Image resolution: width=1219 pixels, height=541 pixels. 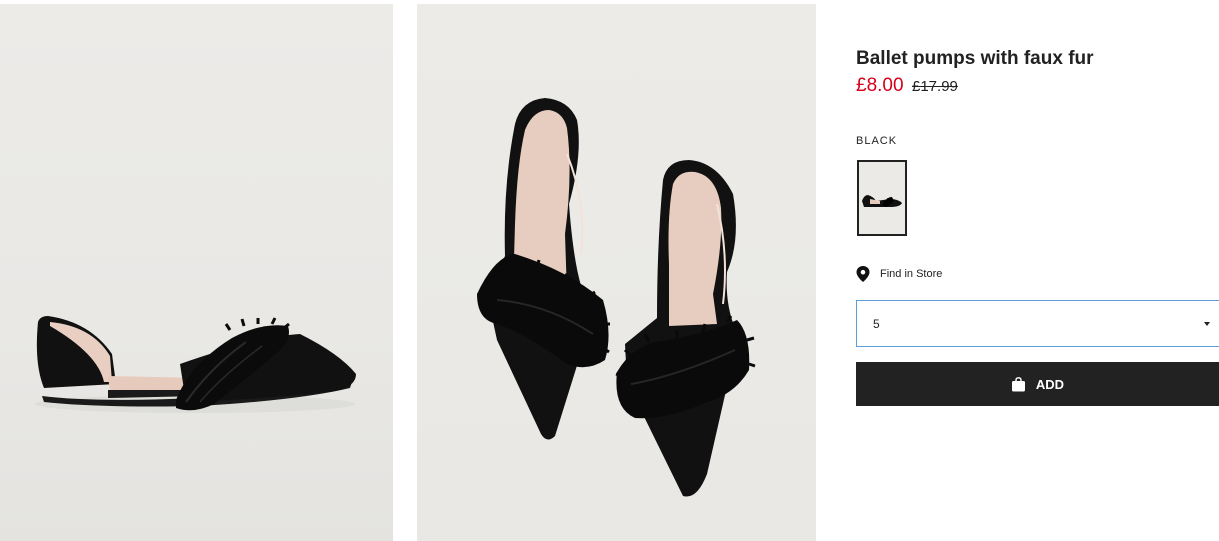 I want to click on map-pin-icon, so click(x=863, y=274).